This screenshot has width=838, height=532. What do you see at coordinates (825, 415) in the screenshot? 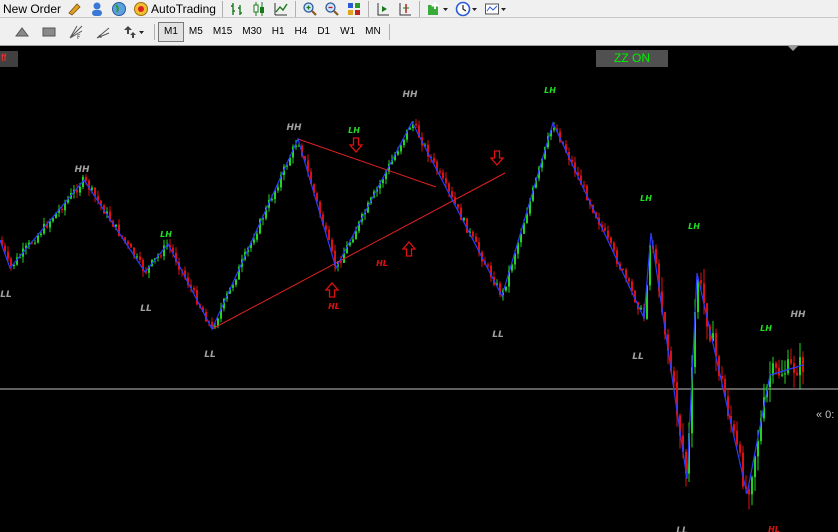
I see `price-label: « 0:` at bounding box center [825, 415].